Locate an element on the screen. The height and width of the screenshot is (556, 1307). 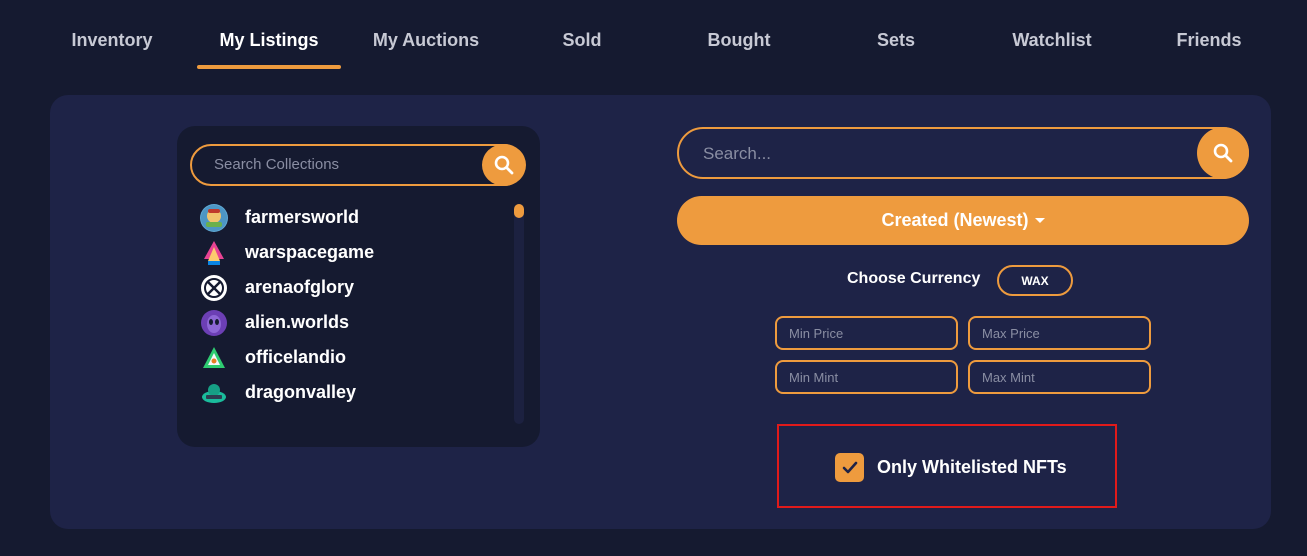
min-price-field: Min Price is located at coordinates (866, 333).